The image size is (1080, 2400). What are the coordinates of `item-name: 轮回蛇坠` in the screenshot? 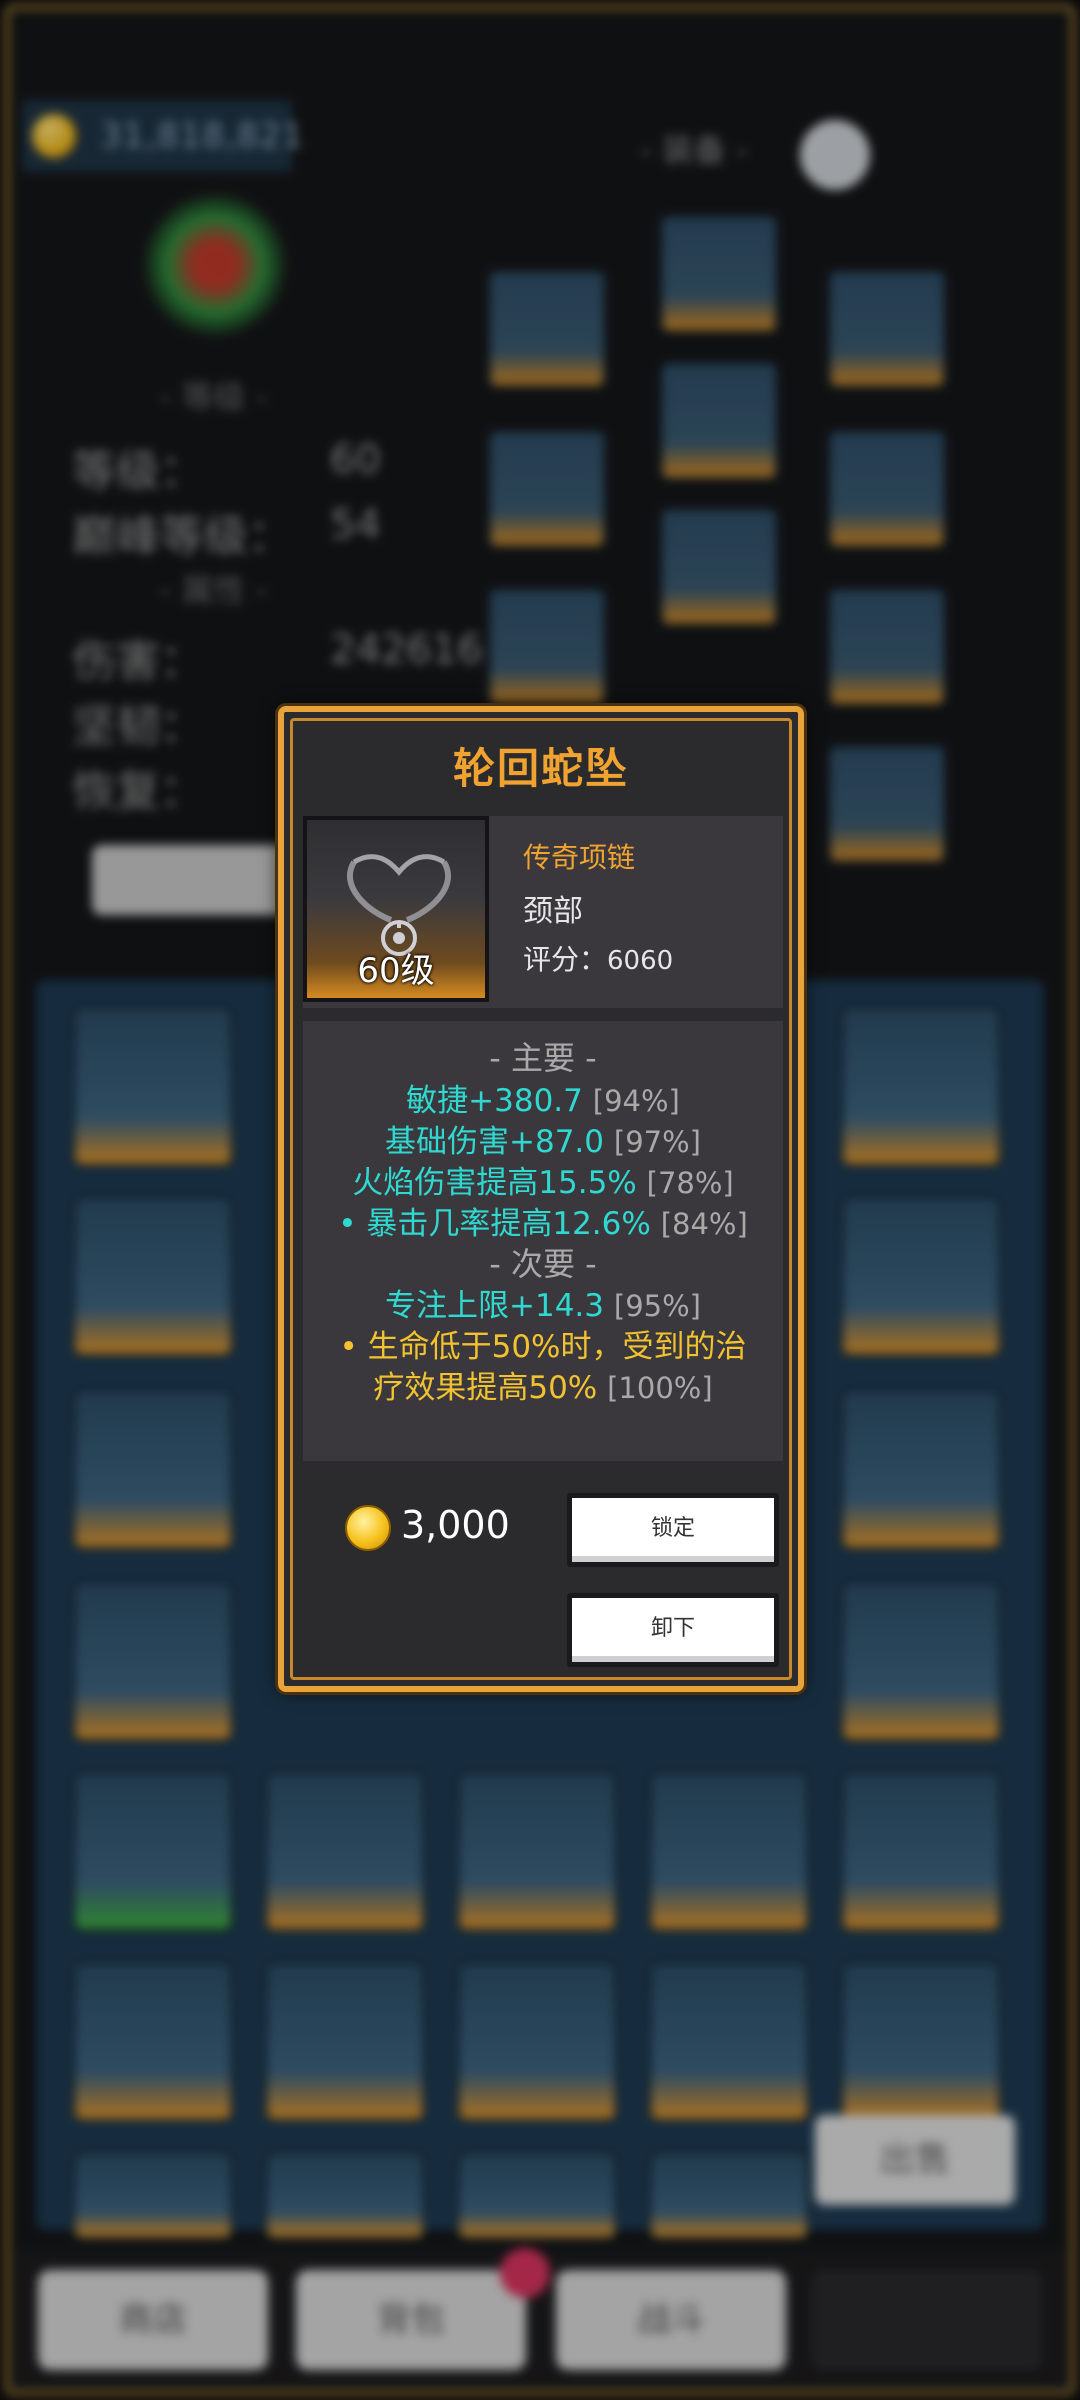 It's located at (540, 768).